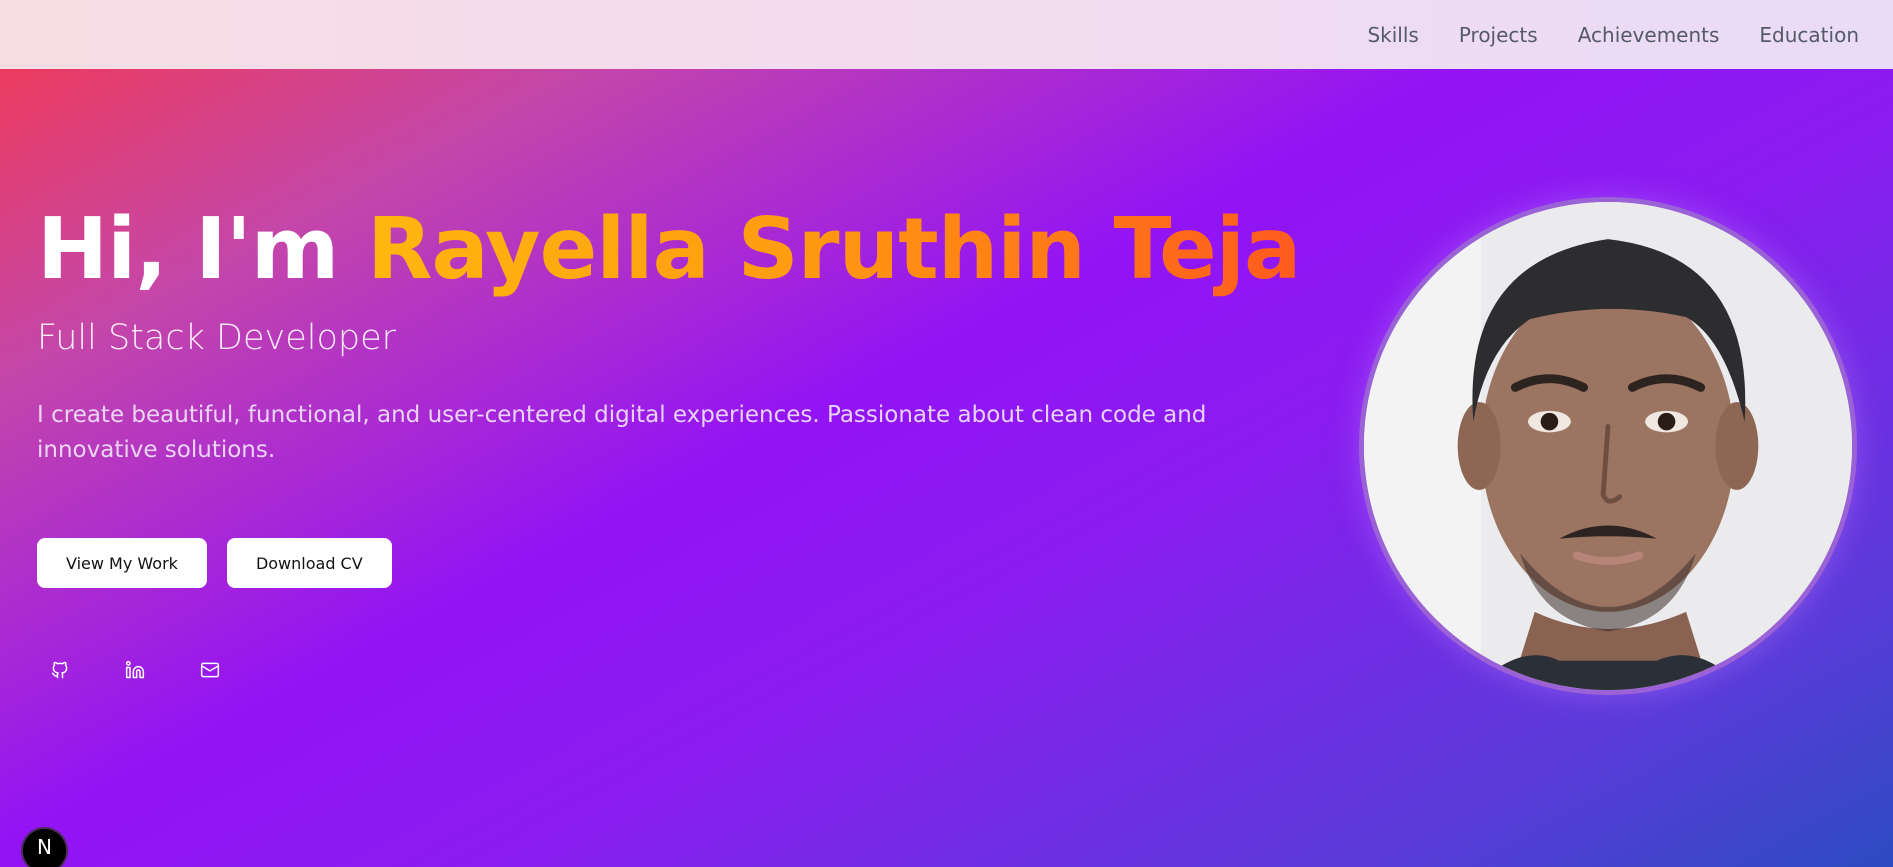  I want to click on top-navbar: Skills Projects Achievements Education, so click(946, 34).